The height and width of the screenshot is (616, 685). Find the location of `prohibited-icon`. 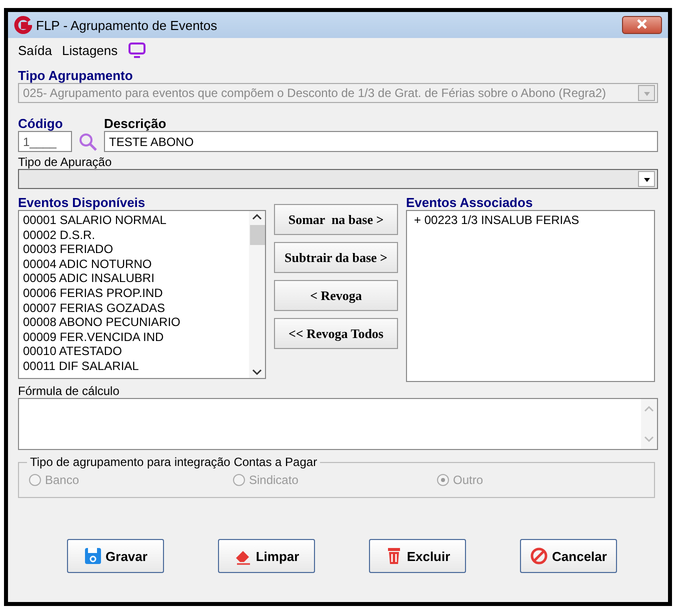

prohibited-icon is located at coordinates (539, 556).